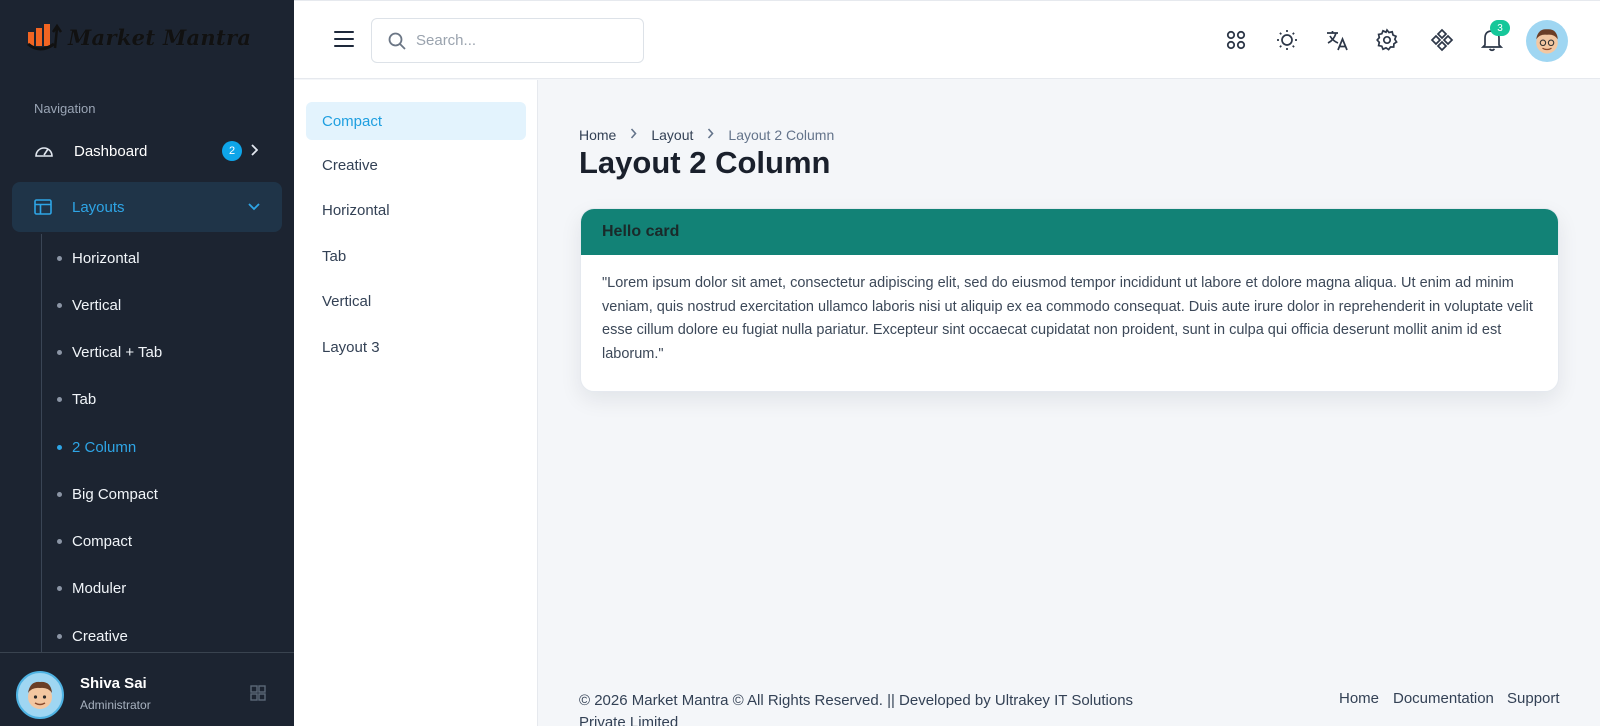 The image size is (1600, 726). What do you see at coordinates (1359, 698) in the screenshot?
I see `footer-link-home: Home` at bounding box center [1359, 698].